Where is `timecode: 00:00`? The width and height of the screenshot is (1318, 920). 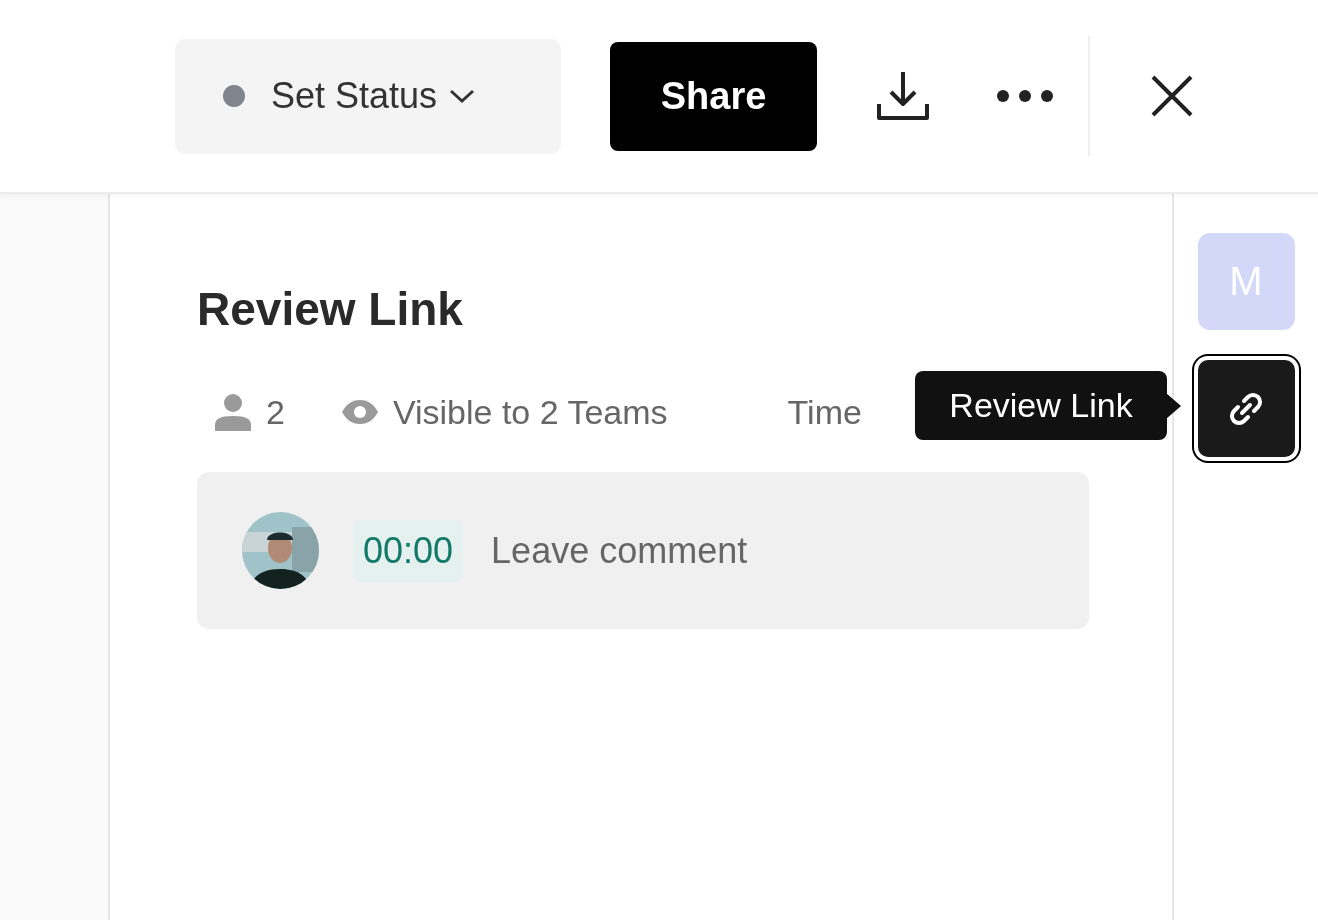
timecode: 00:00 is located at coordinates (408, 550).